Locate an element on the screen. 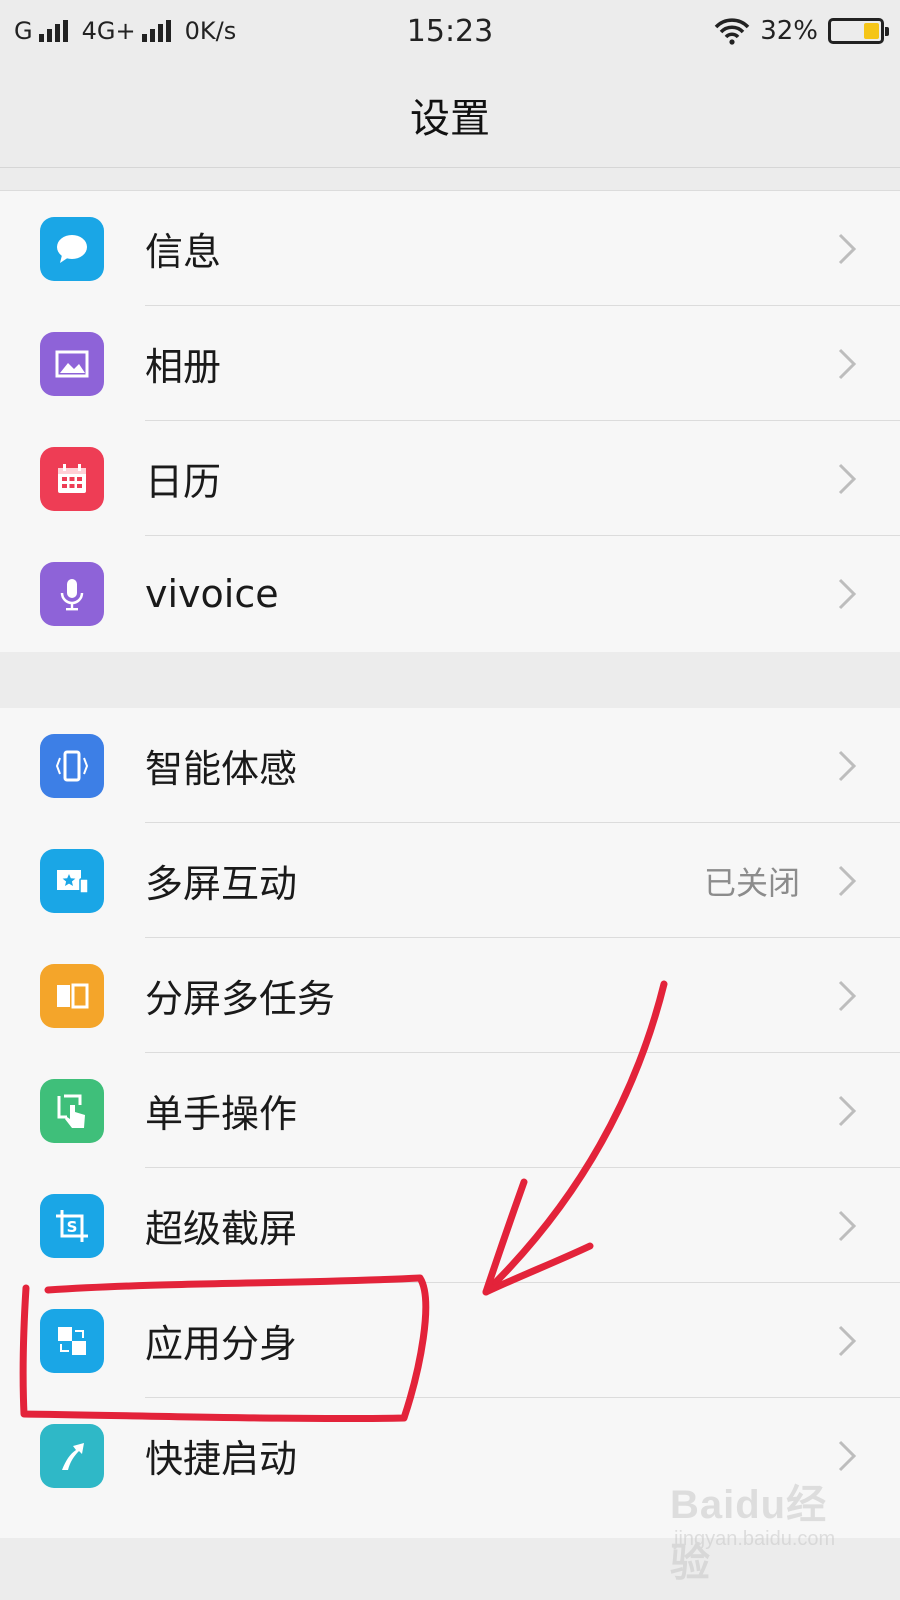  battery-icon is located at coordinates (858, 31).